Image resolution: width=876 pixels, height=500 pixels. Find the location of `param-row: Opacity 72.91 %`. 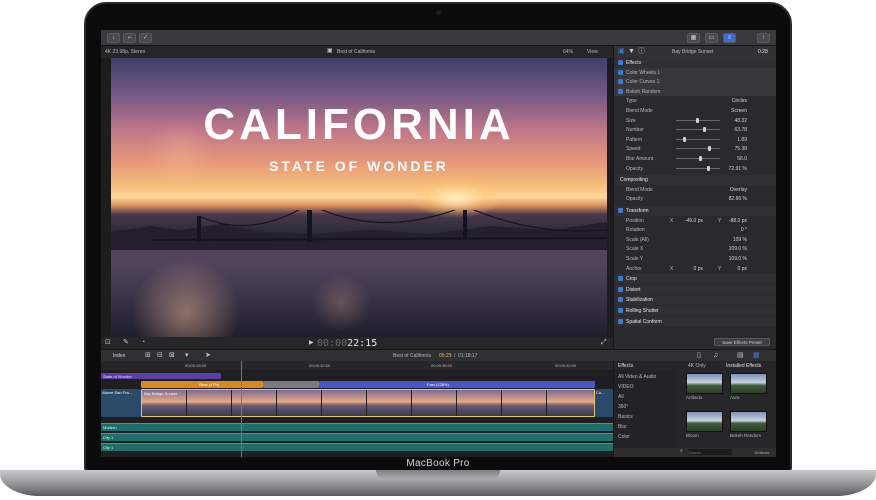

param-row: Opacity 72.91 % is located at coordinates (695, 169).